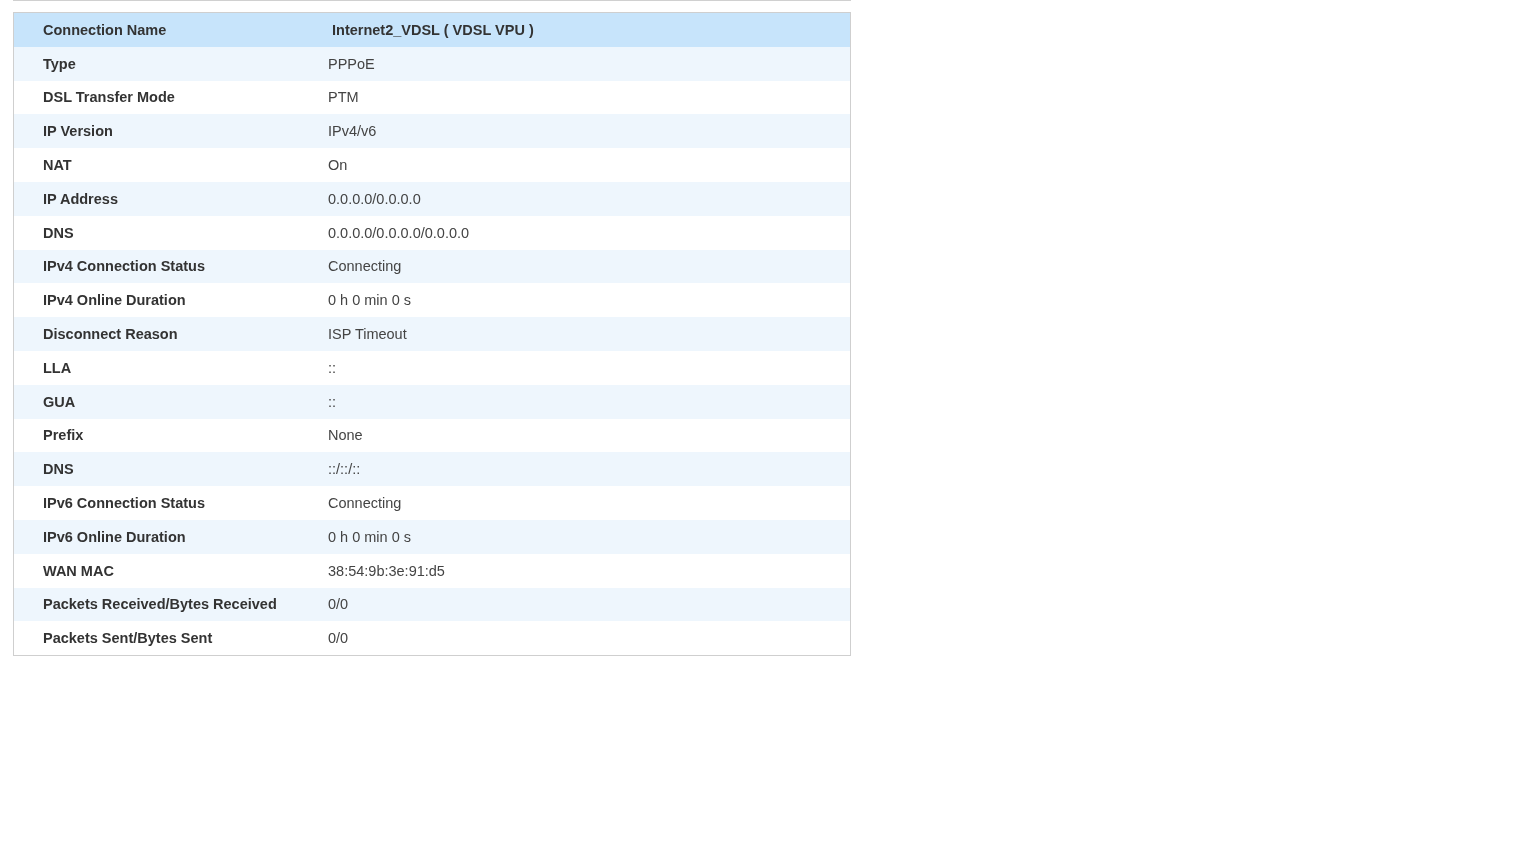 The height and width of the screenshot is (864, 1536). I want to click on row-label: LLA, so click(57, 367).